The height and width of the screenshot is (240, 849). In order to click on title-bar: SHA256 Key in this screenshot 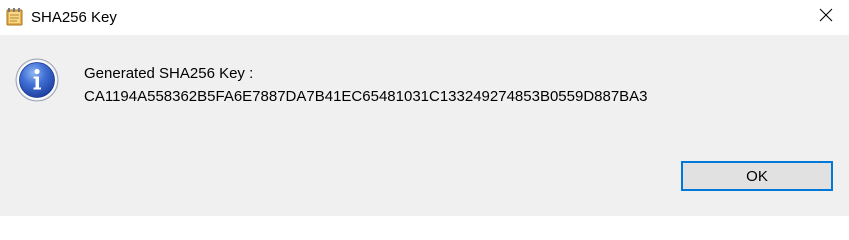, I will do `click(424, 17)`.